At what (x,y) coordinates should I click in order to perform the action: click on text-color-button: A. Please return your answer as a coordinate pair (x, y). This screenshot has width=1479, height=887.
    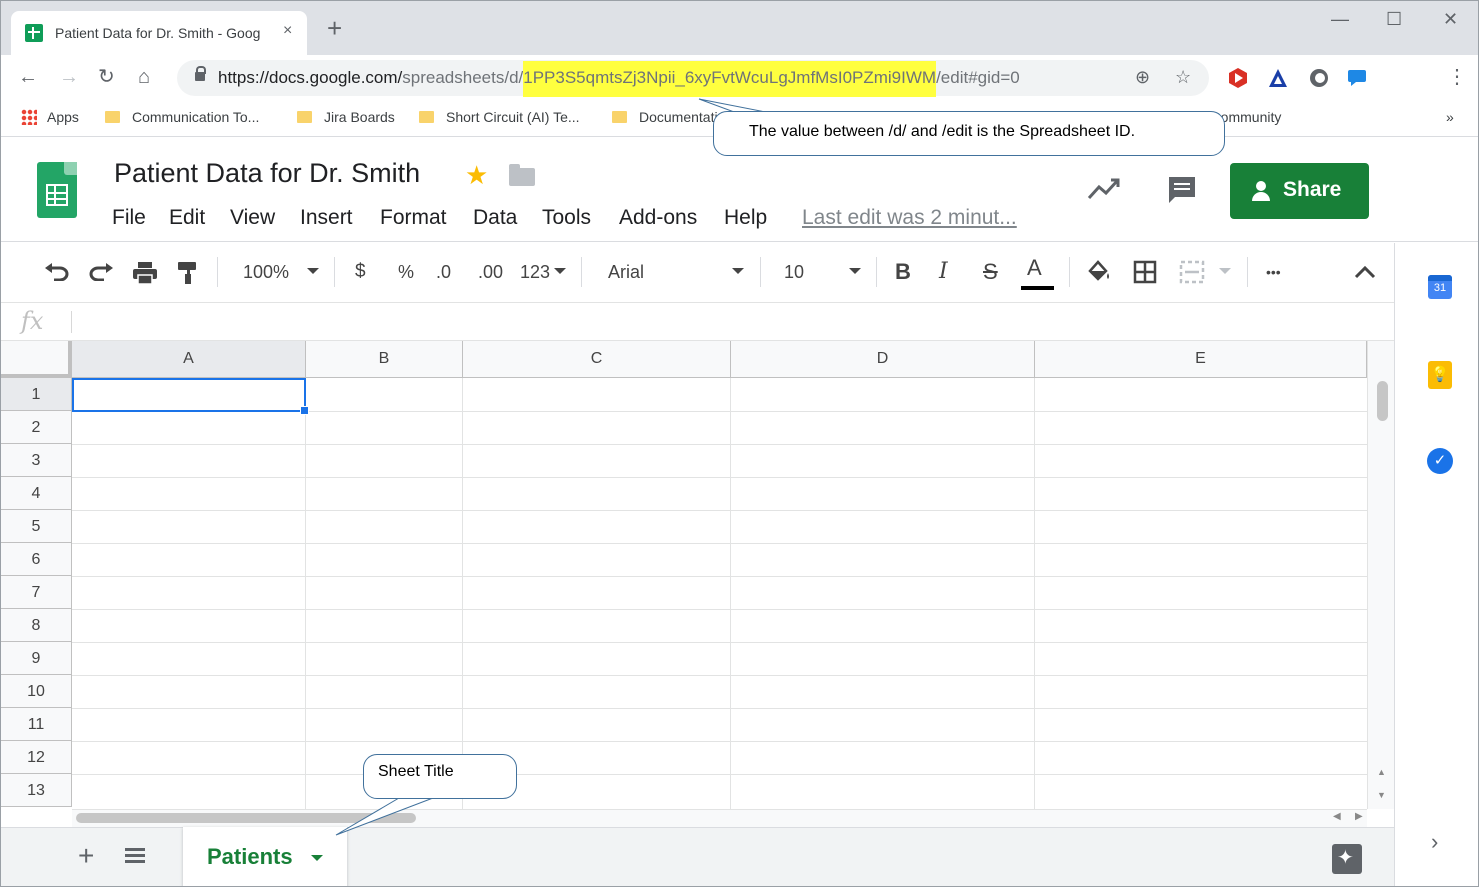
    Looking at the image, I should click on (1034, 268).